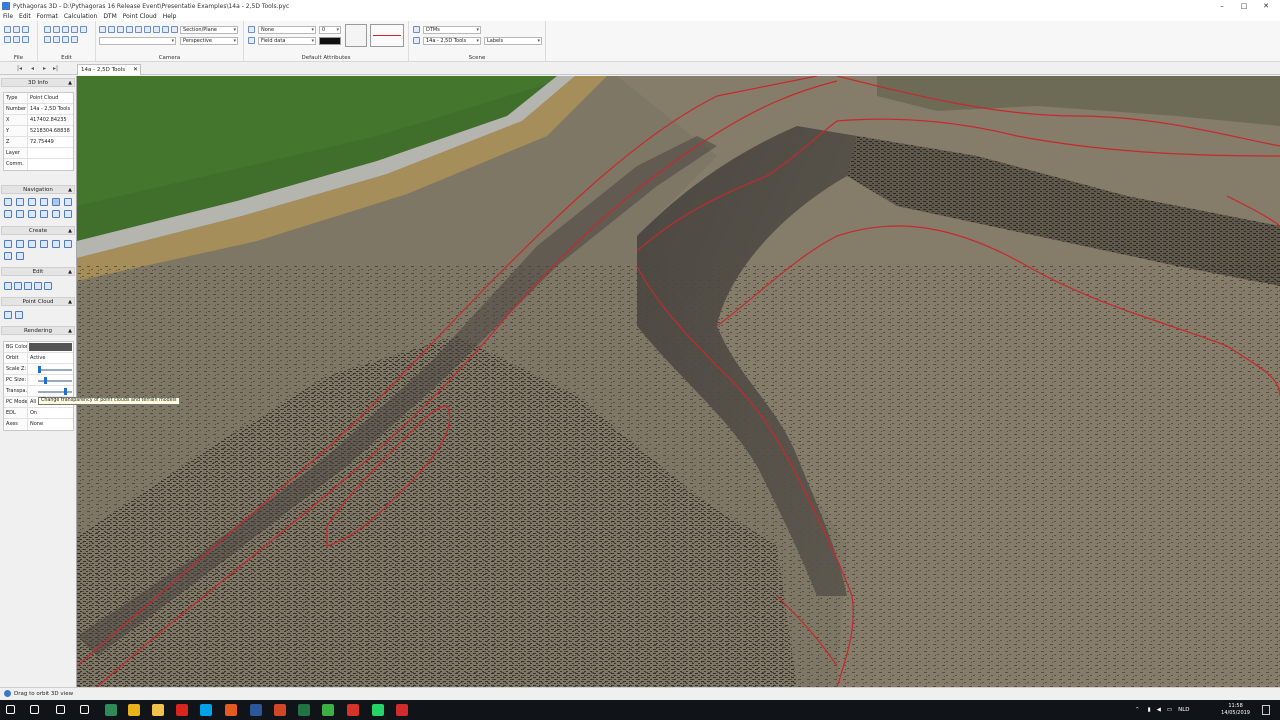 The height and width of the screenshot is (720, 1280). What do you see at coordinates (452, 30) in the screenshot?
I see `dtm-combo: DTMs` at bounding box center [452, 30].